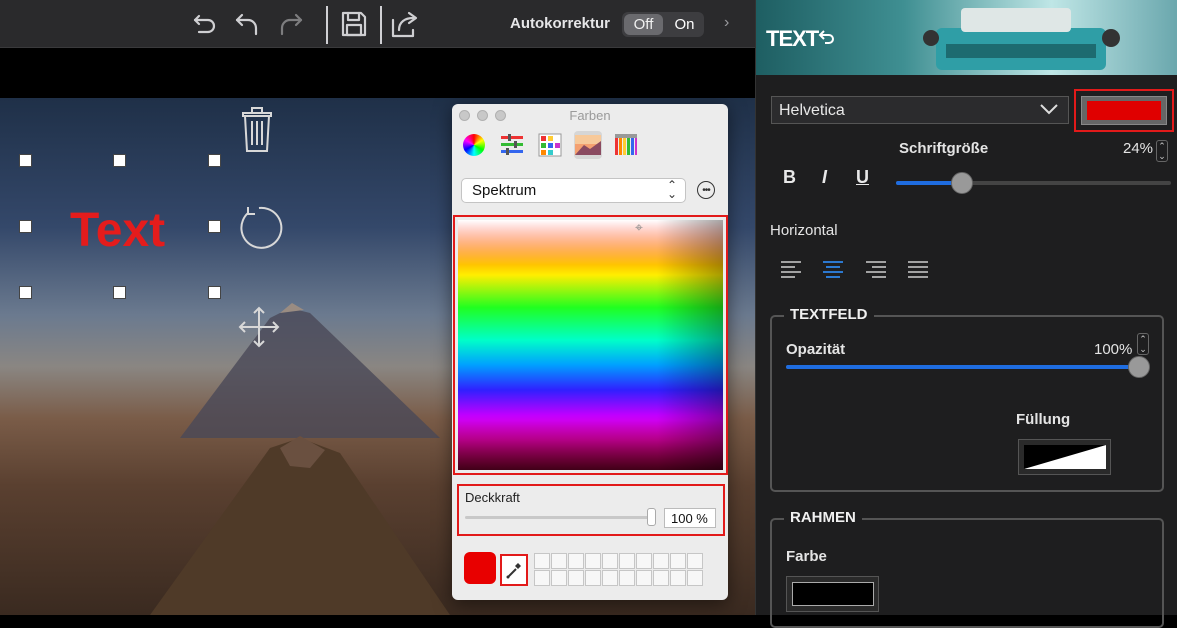 Image resolution: width=1177 pixels, height=628 pixels. Describe the element at coordinates (480, 568) in the screenshot. I see `current-color-swatch` at that location.